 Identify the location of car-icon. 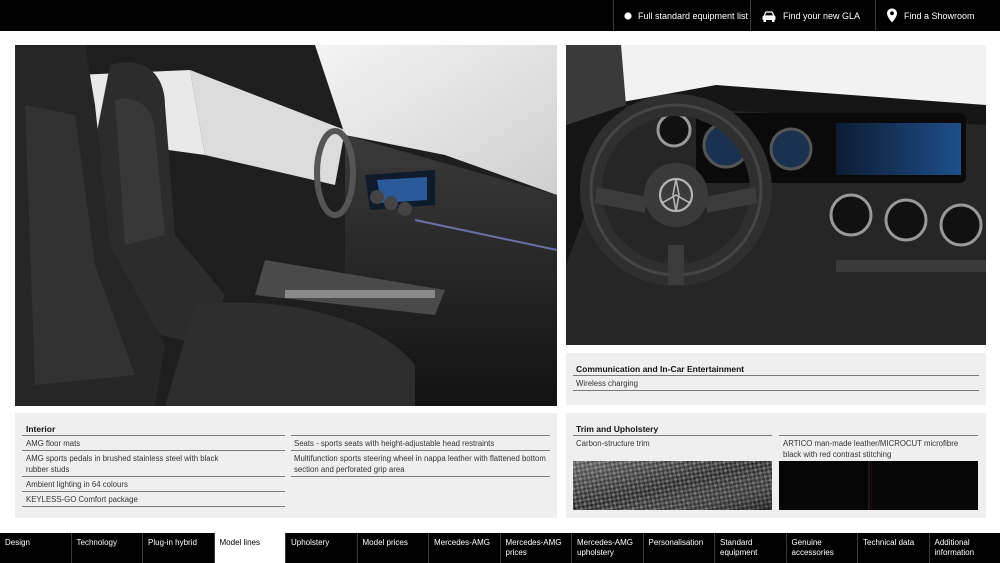
(769, 16).